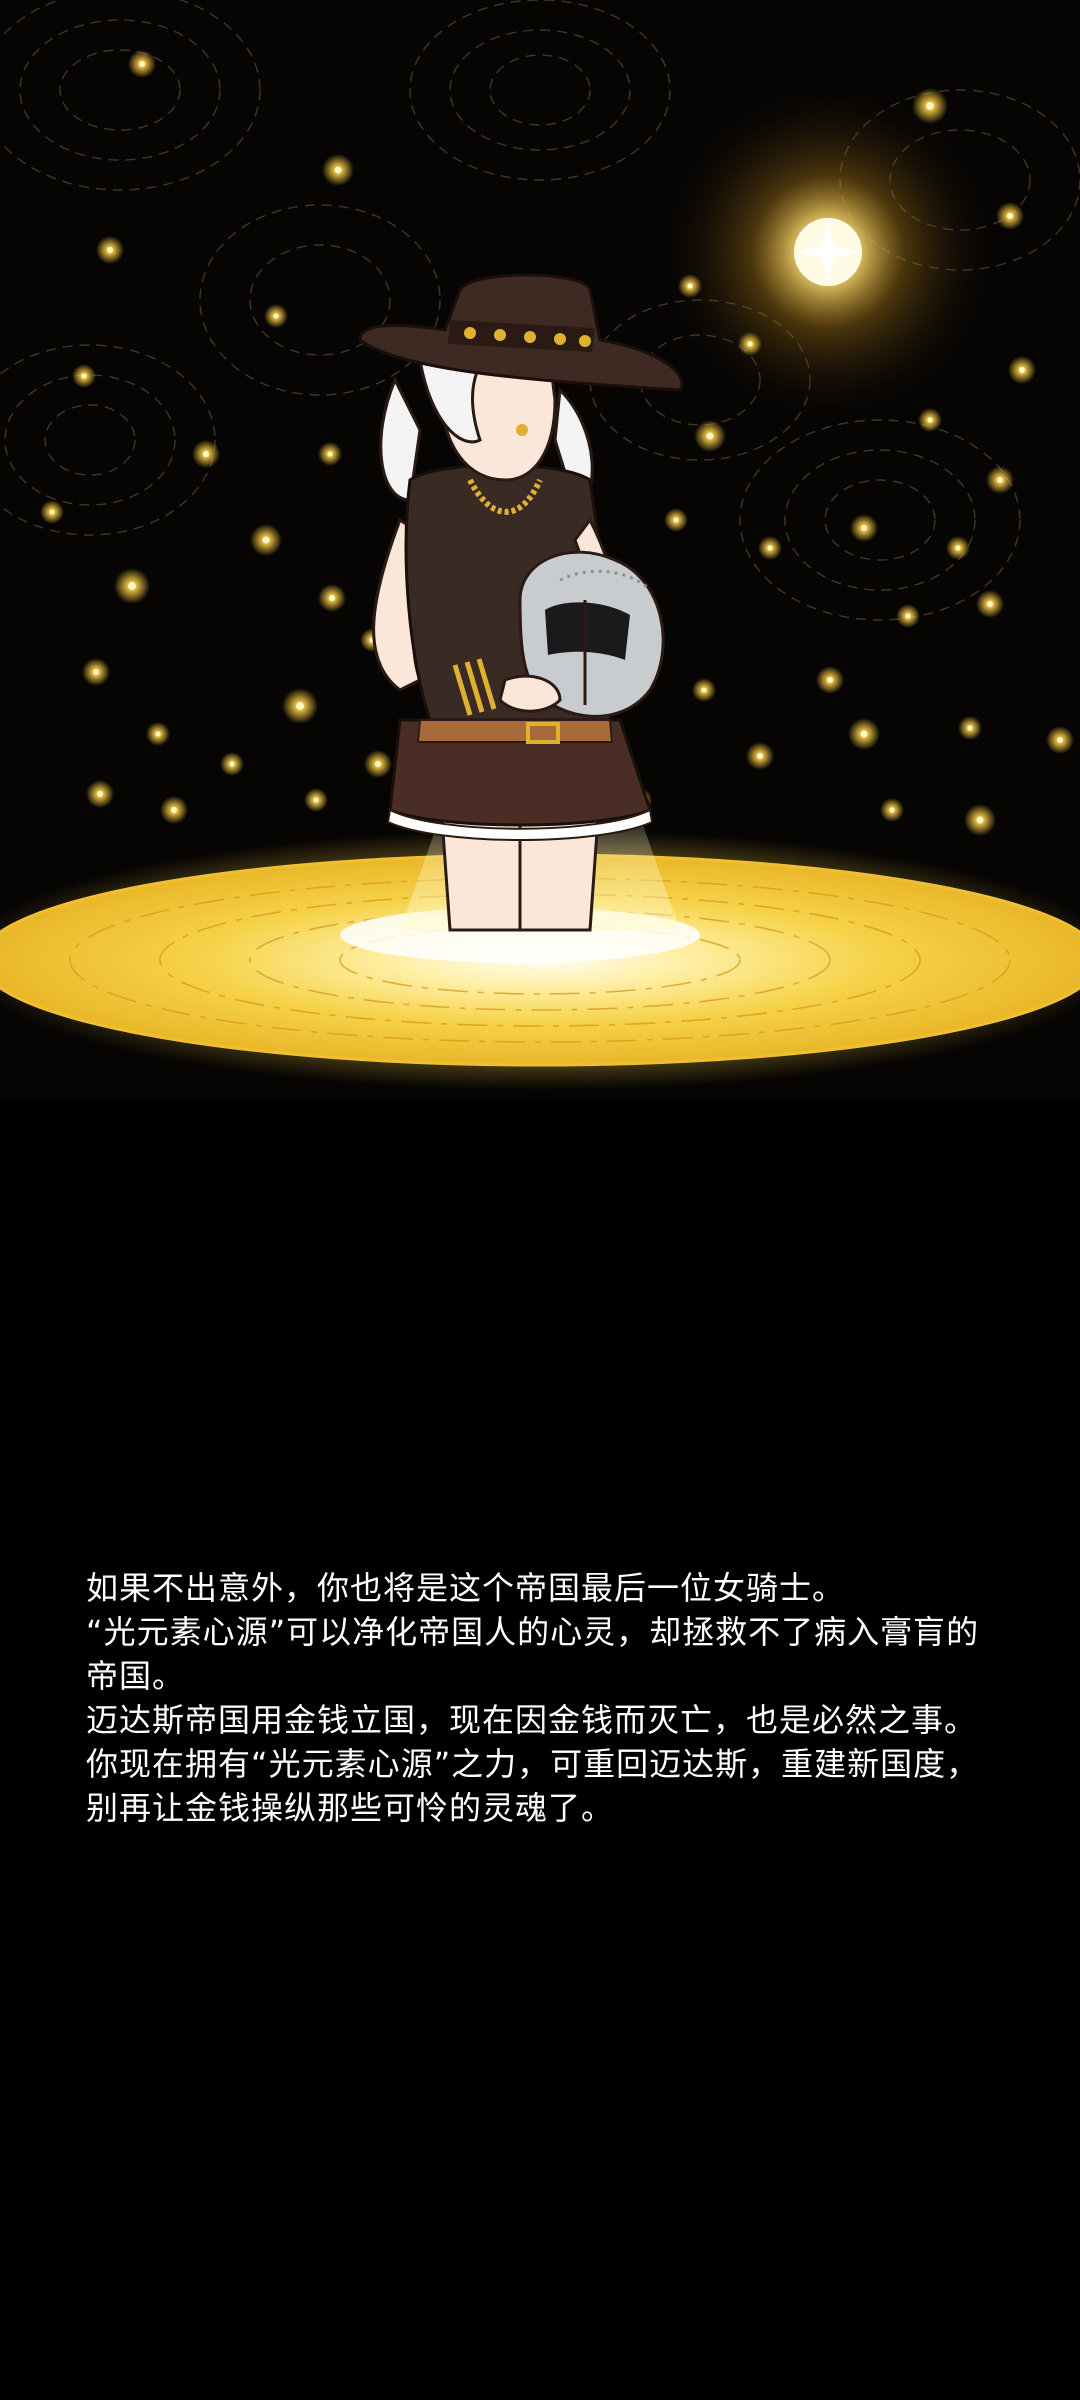  I want to click on story-line: 迈达斯帝国用金钱立国，现在因金钱而灭亡，也是必然之事。, so click(532, 1720).